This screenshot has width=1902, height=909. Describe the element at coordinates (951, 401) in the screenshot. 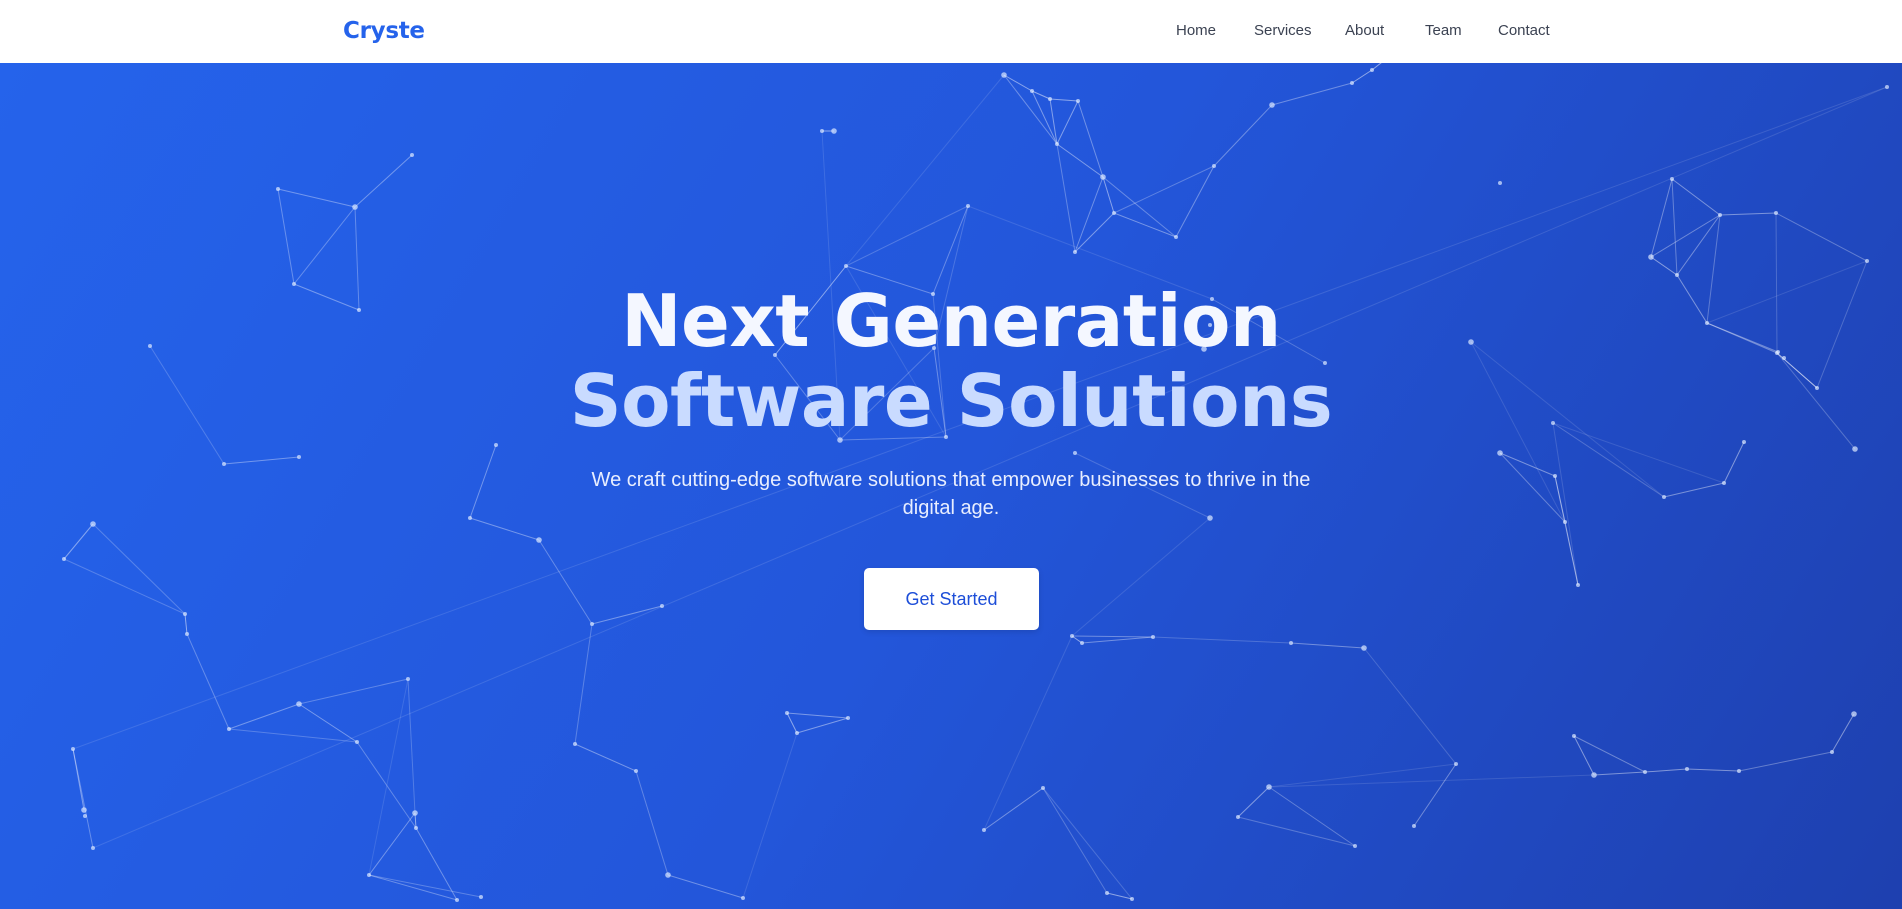

I see `hero-headline-line2: Software Solutions` at that location.